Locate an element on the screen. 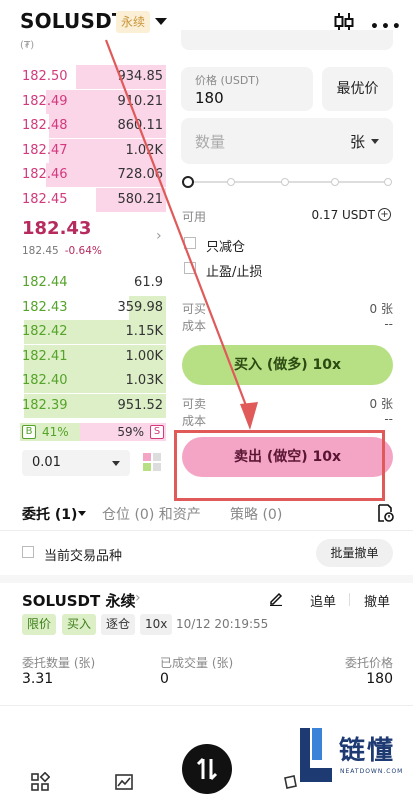 This screenshot has height=796, width=413. orderbook-bid-row: 182.42 1.15K is located at coordinates (83, 332).